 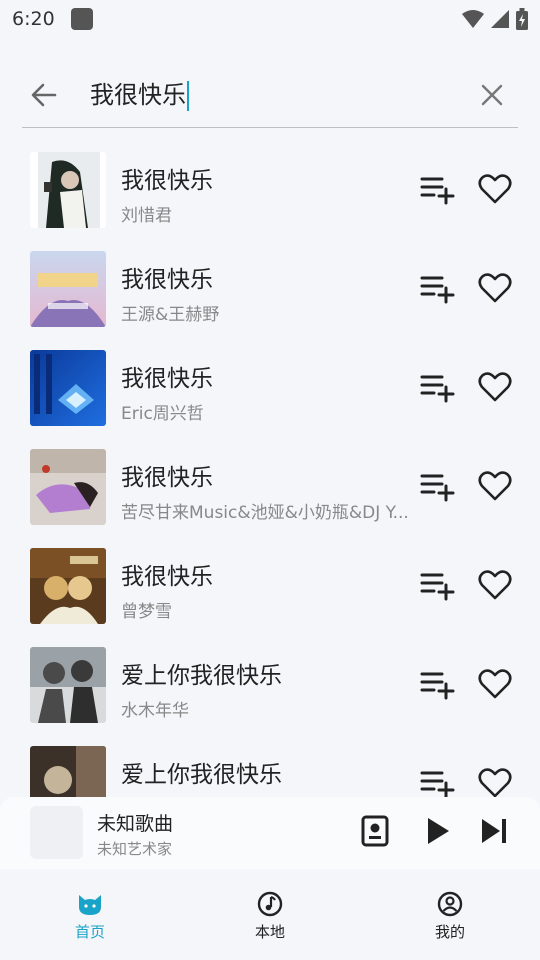 What do you see at coordinates (89, 932) in the screenshot?
I see `nav-label: 首页` at bounding box center [89, 932].